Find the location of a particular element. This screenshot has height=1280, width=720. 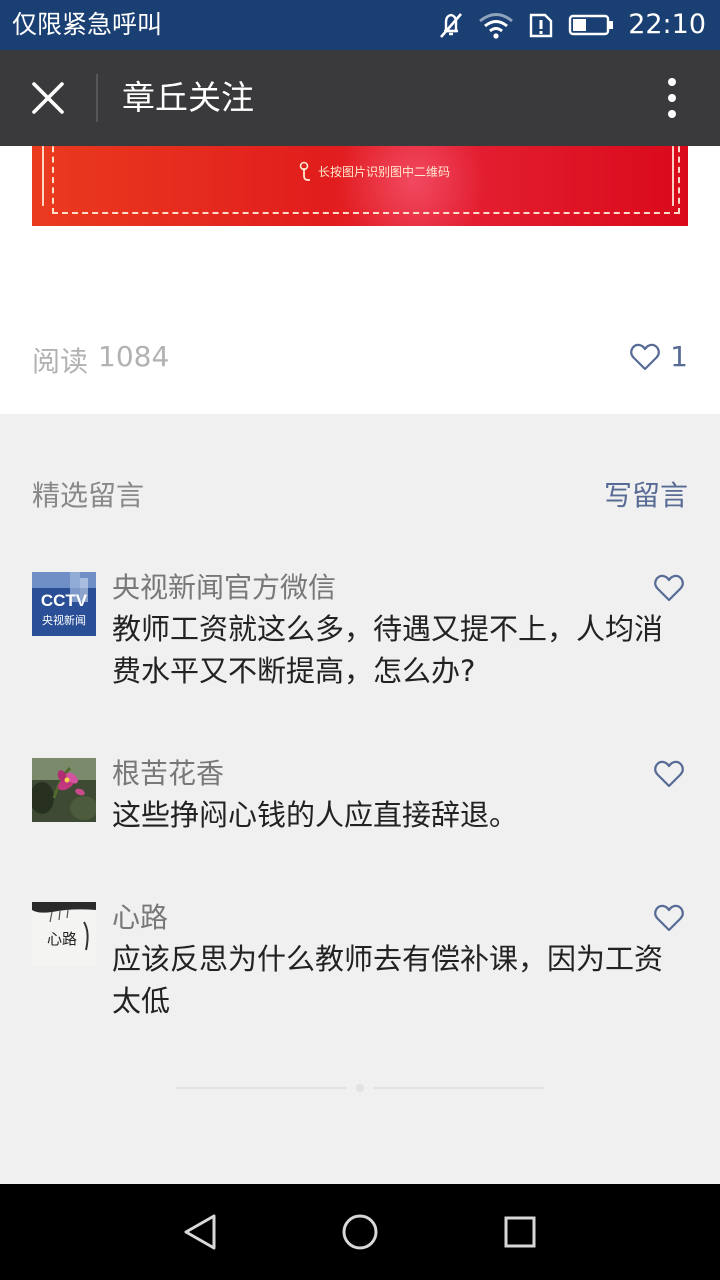

mute-icon is located at coordinates (451, 25).